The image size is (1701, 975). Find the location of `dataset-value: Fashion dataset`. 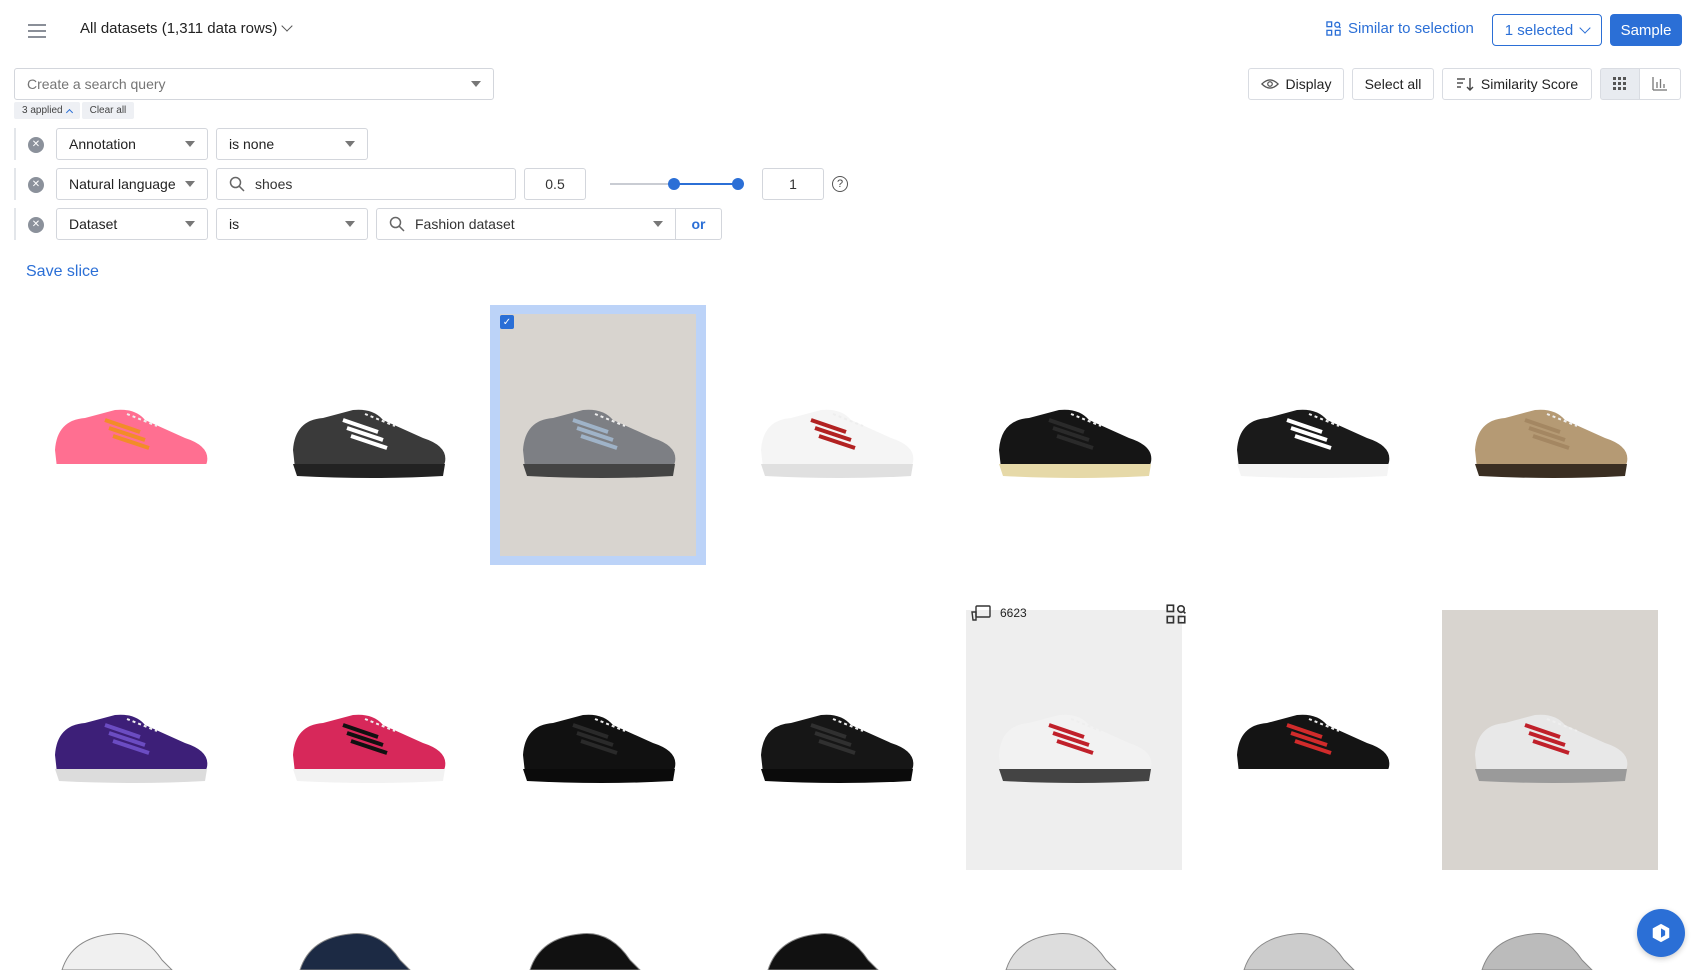

dataset-value: Fashion dataset is located at coordinates (465, 224).